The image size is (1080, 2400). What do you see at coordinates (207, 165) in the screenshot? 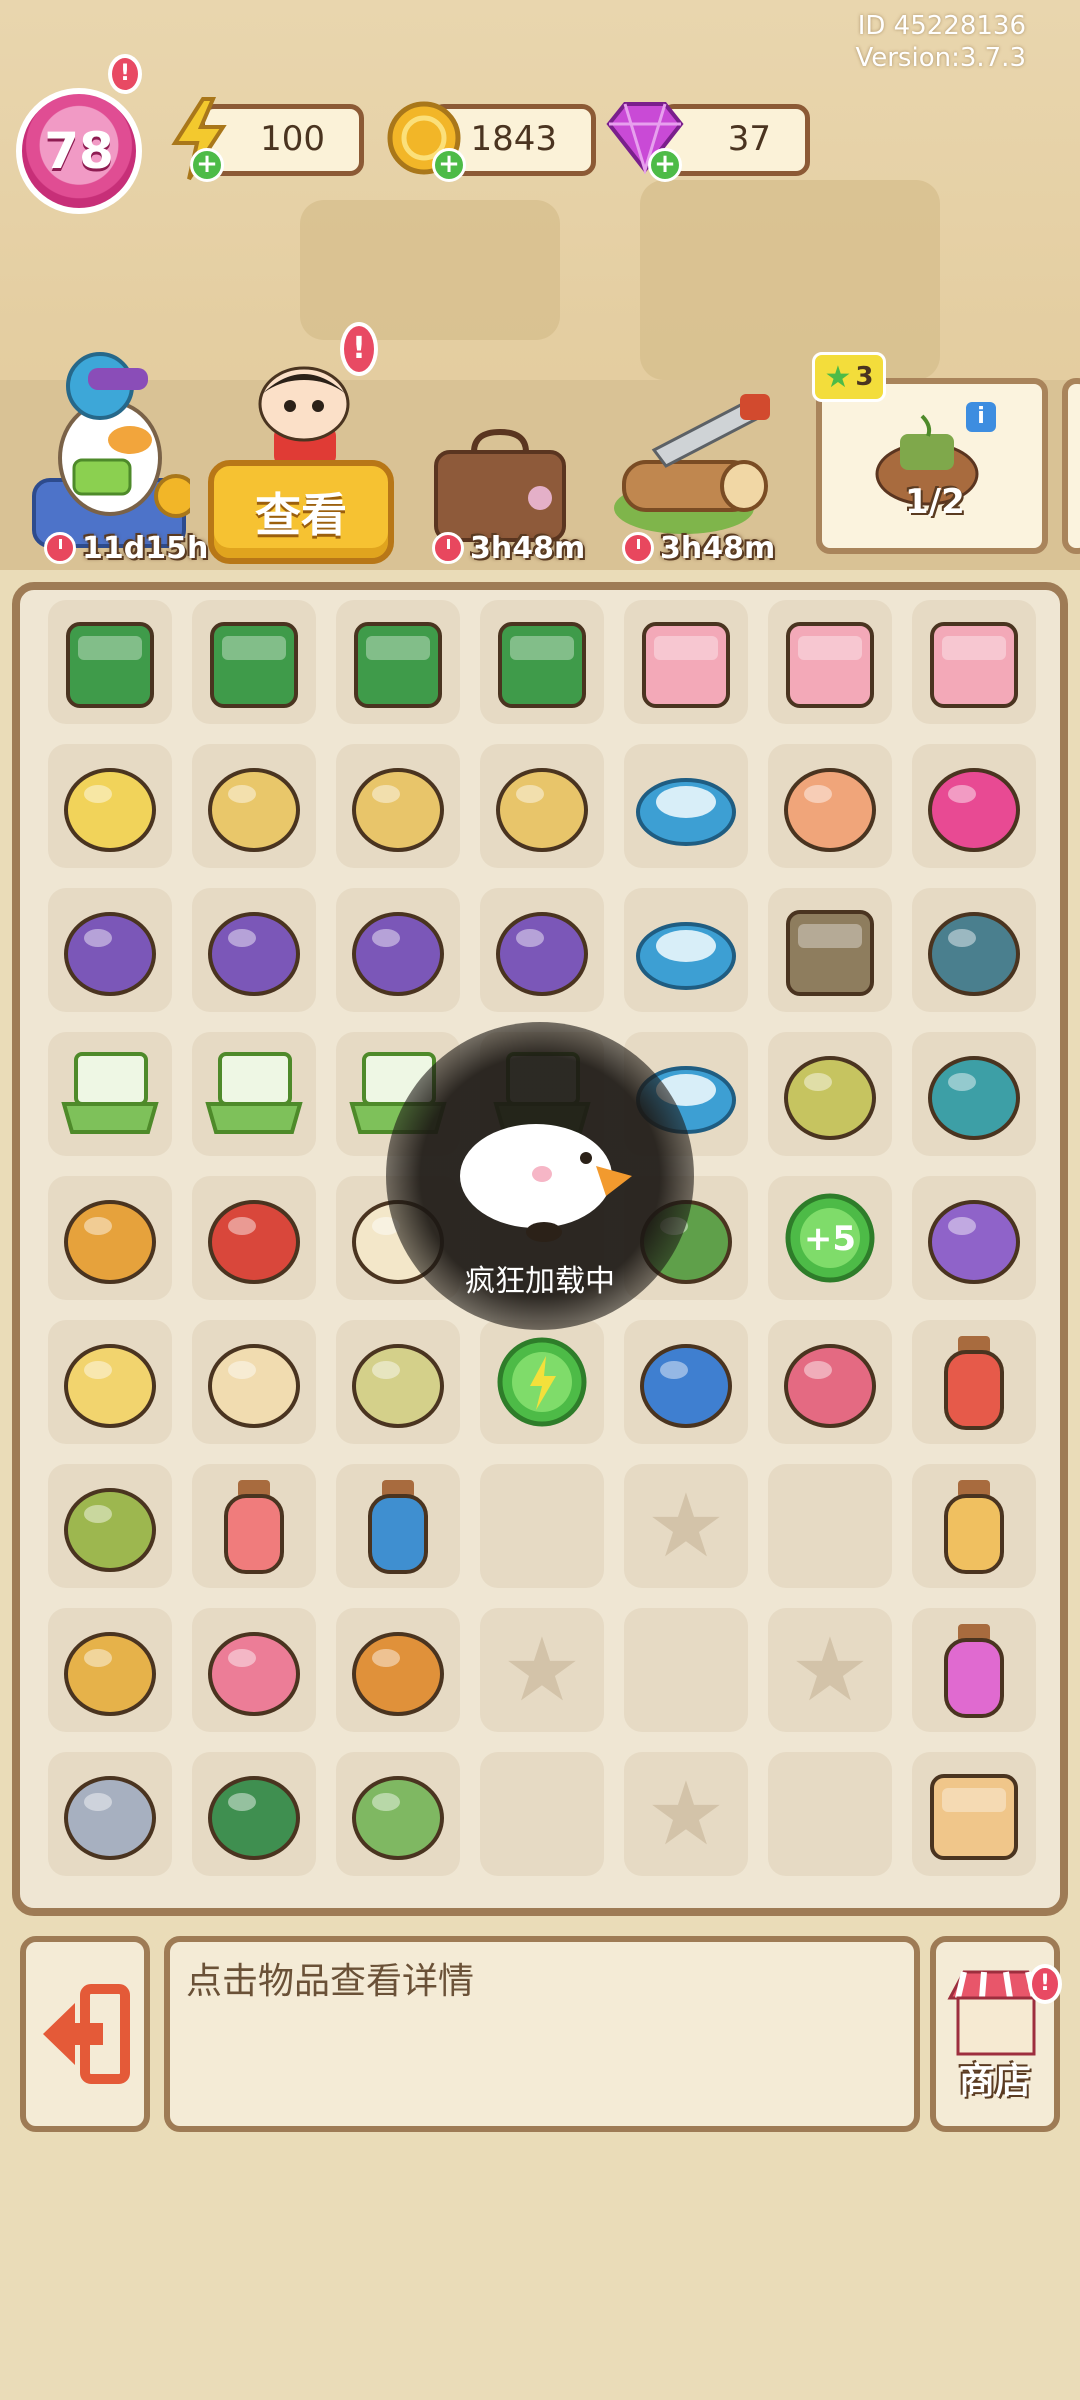
I see `energy-plus-button: +` at bounding box center [207, 165].